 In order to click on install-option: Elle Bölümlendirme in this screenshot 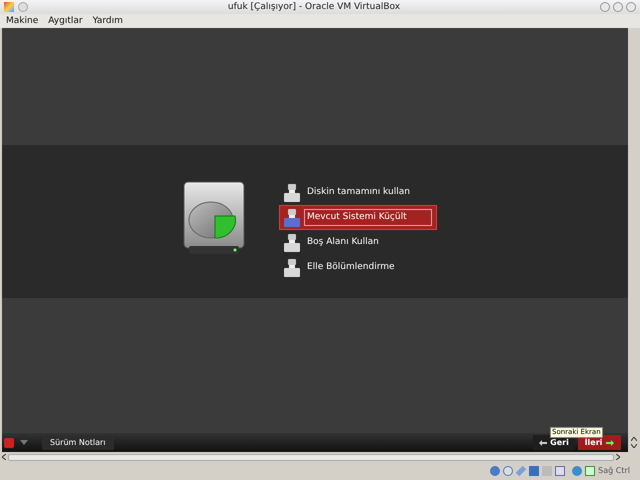, I will do `click(358, 267)`.